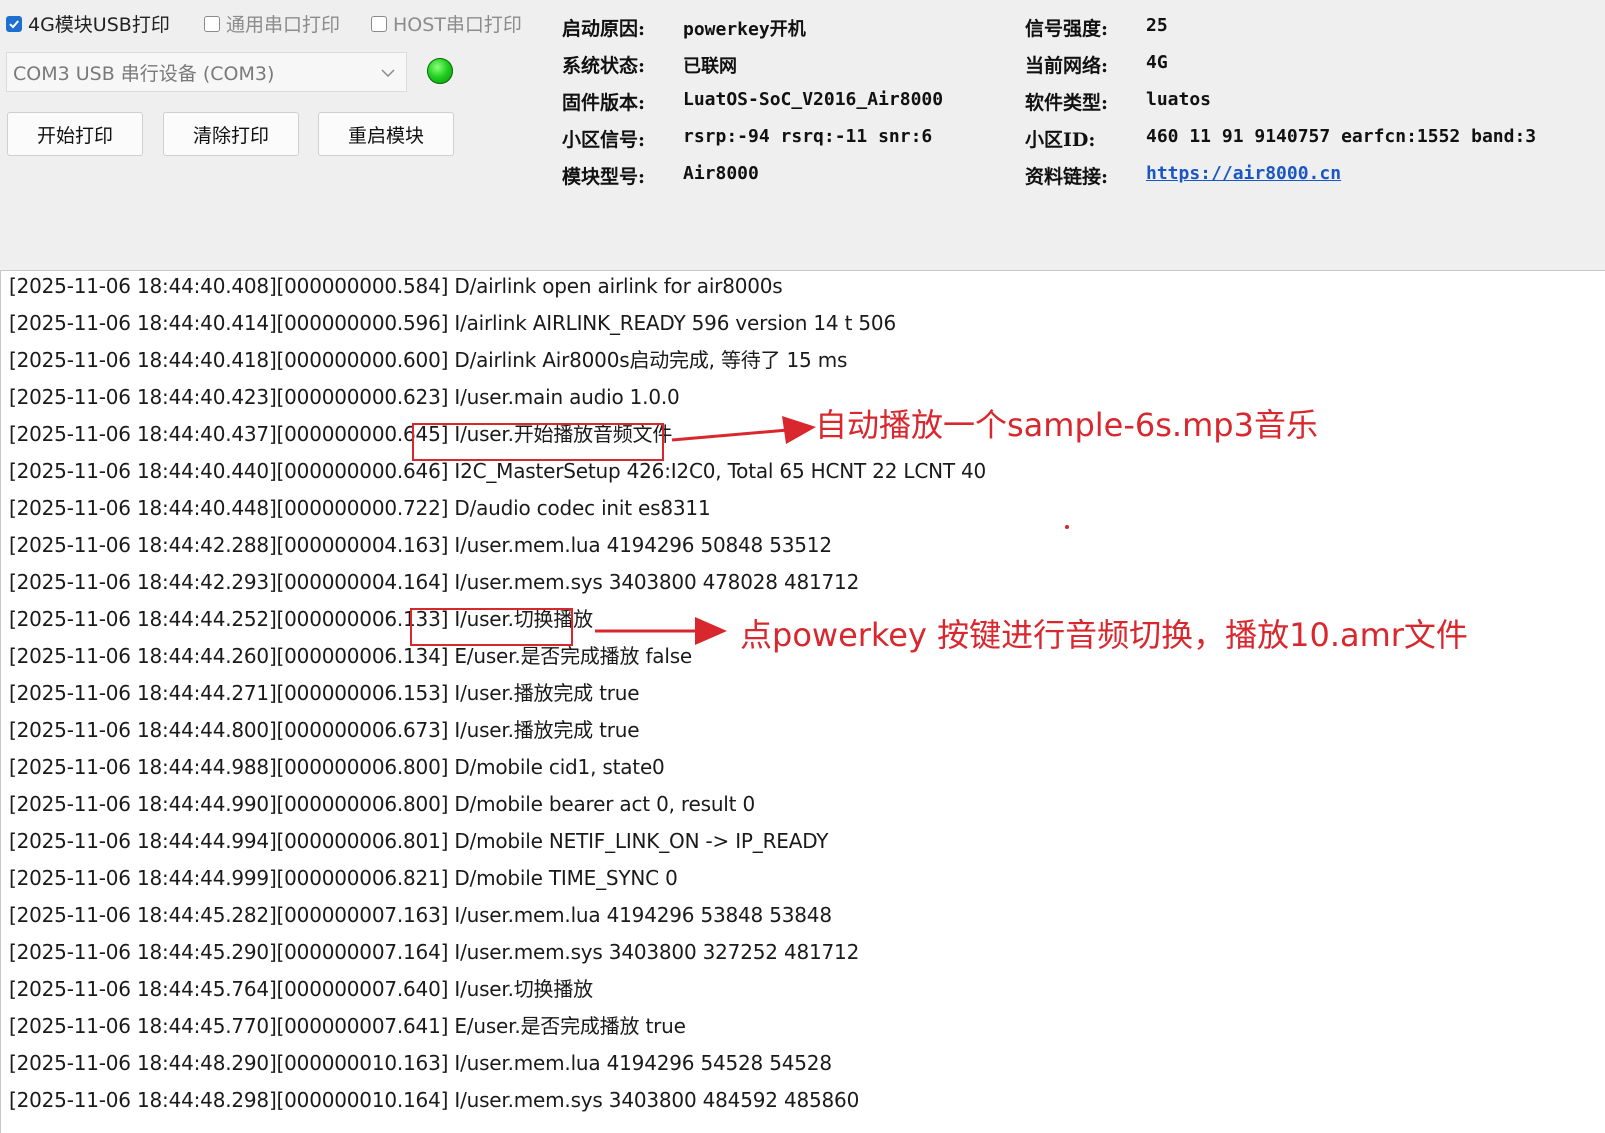 This screenshot has width=1605, height=1133. I want to click on checkbox-checked-icon, so click(14, 23).